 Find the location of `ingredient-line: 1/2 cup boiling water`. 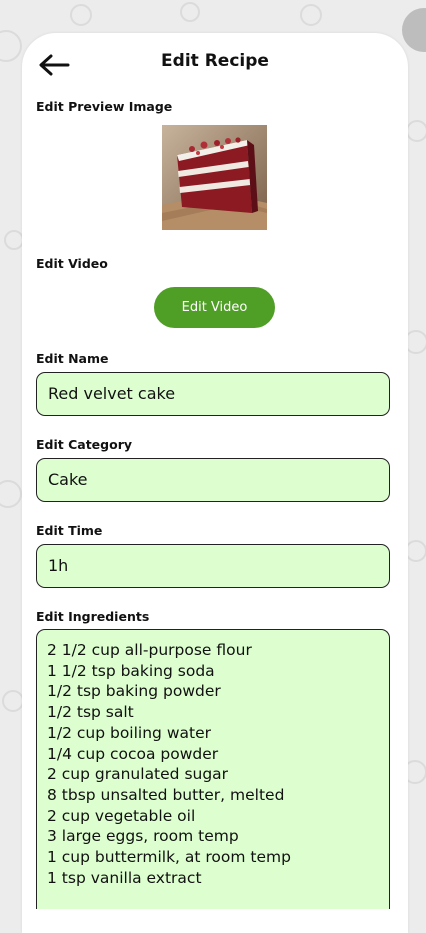

ingredient-line: 1/2 cup boiling water is located at coordinates (129, 732).